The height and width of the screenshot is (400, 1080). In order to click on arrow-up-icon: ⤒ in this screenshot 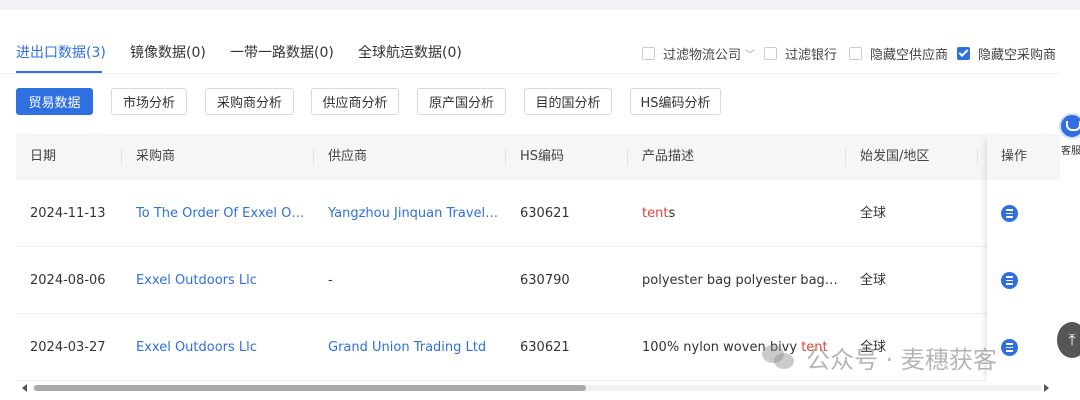, I will do `click(1072, 339)`.